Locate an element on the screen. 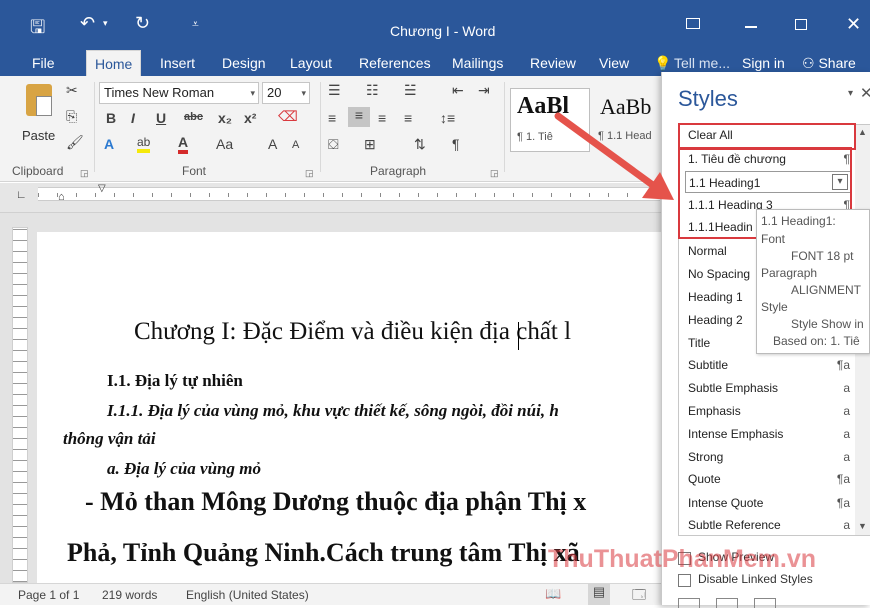  page-count: Page 1 of 1 is located at coordinates (48, 595).